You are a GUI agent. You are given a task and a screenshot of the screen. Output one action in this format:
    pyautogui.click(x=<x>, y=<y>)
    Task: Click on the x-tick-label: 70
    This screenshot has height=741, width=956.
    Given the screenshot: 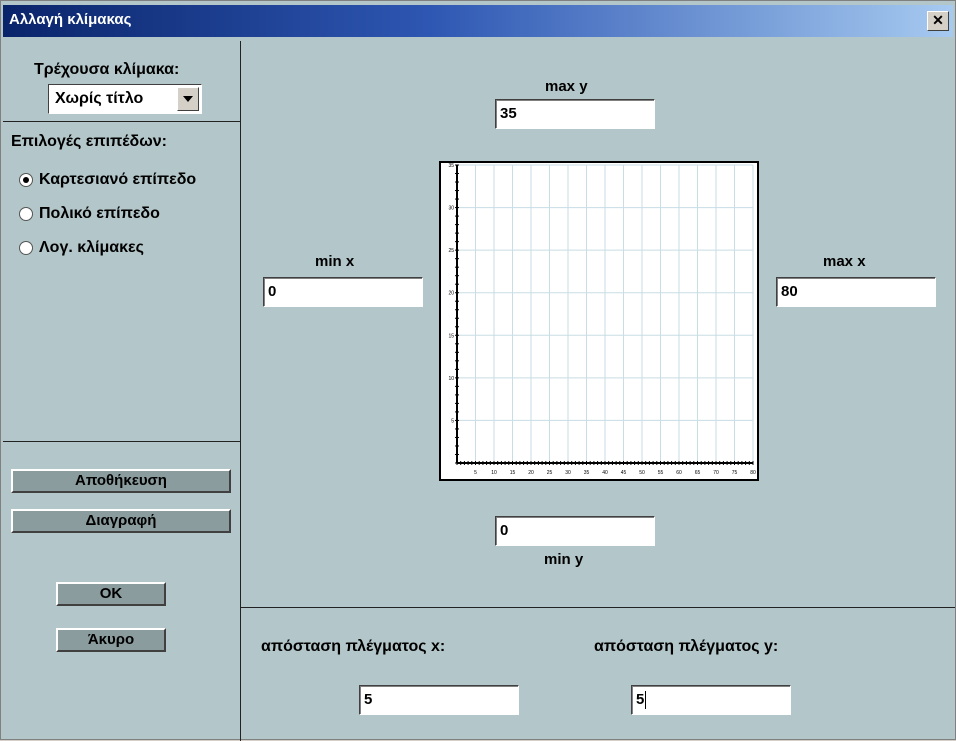 What is the action you would take?
    pyautogui.click(x=716, y=473)
    